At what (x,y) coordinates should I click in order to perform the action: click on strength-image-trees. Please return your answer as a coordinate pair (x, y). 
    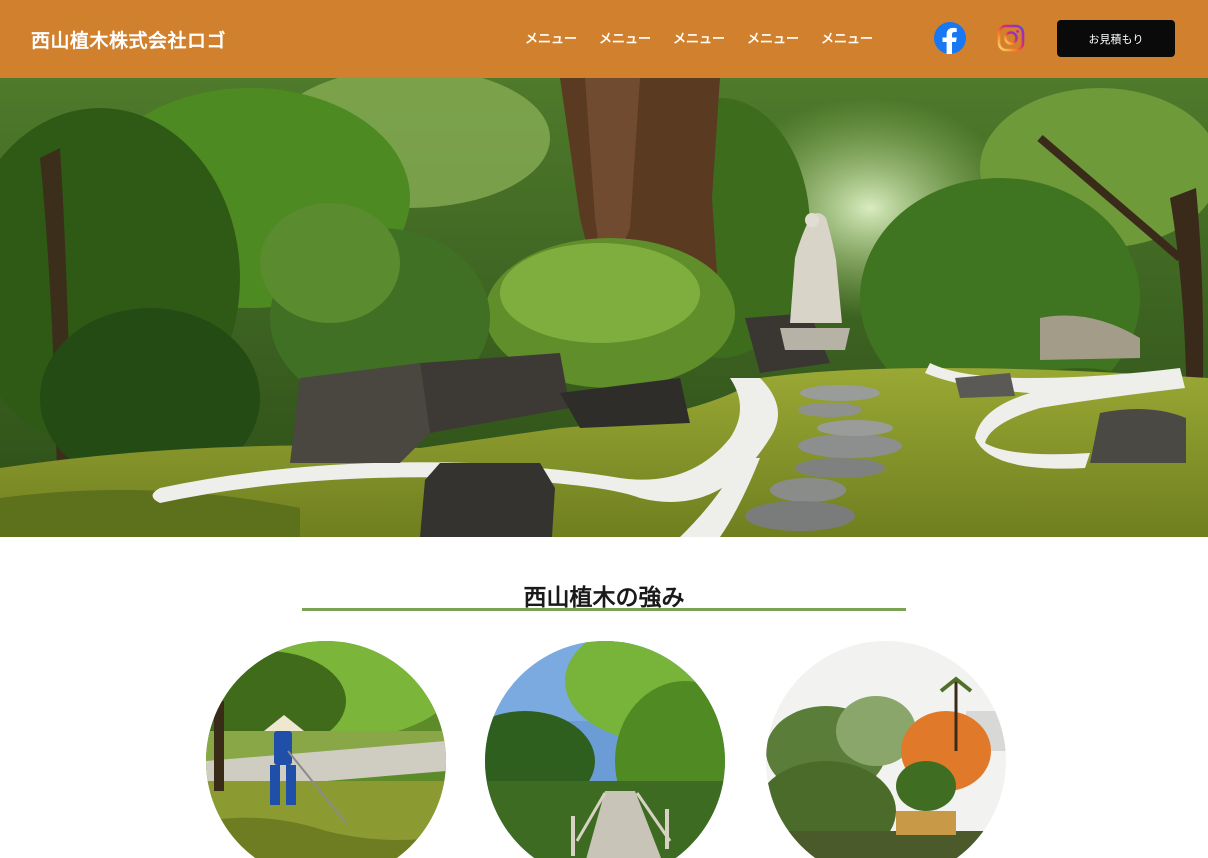
    Looking at the image, I should click on (886, 749).